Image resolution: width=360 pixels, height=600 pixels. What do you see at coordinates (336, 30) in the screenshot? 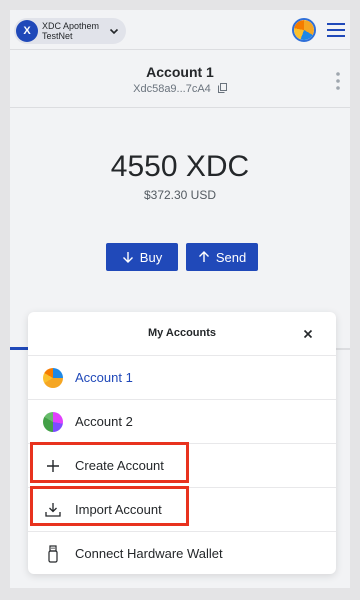
I see `hamburger-menu-icon` at bounding box center [336, 30].